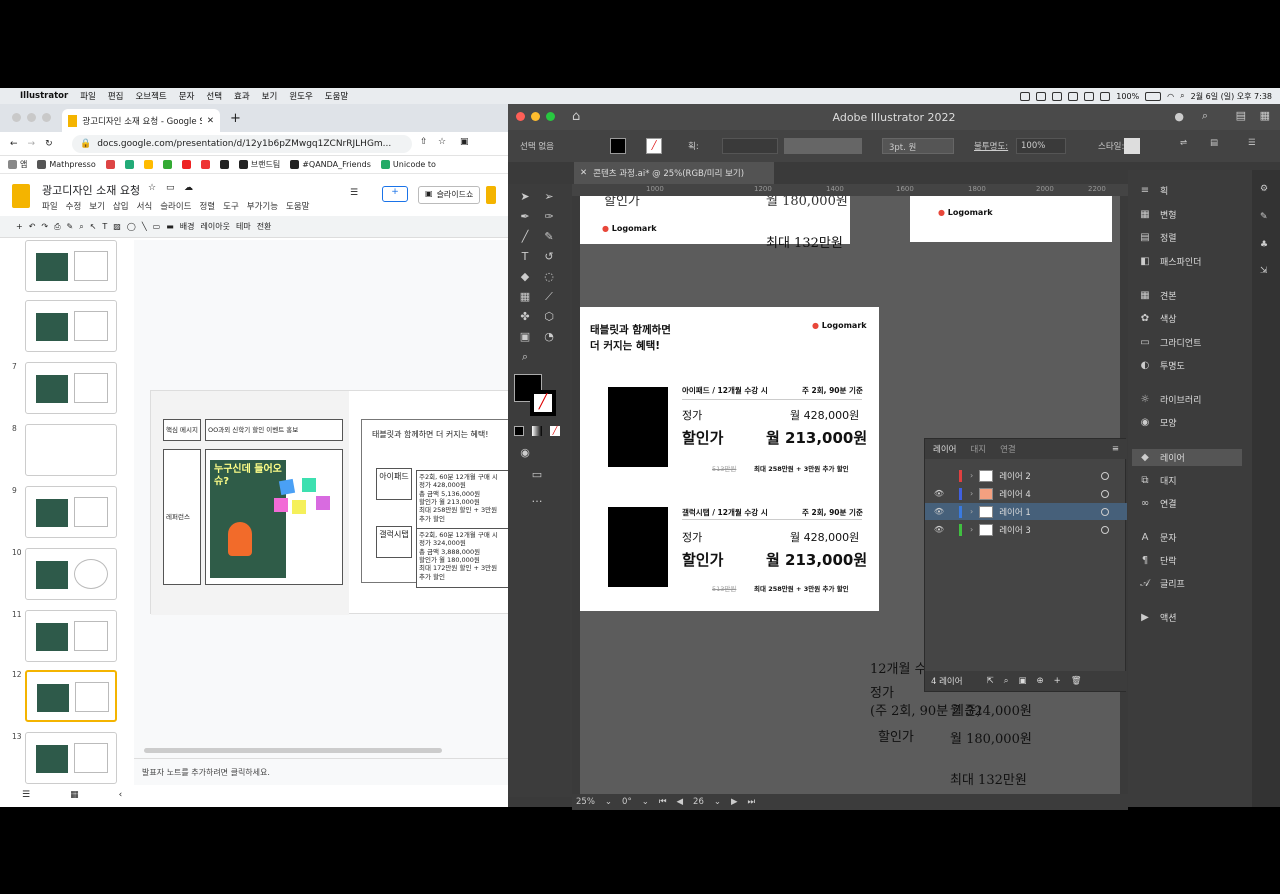 This screenshot has width=1280, height=894. Describe the element at coordinates (627, 802) in the screenshot. I see `rotate-view: 0°` at that location.